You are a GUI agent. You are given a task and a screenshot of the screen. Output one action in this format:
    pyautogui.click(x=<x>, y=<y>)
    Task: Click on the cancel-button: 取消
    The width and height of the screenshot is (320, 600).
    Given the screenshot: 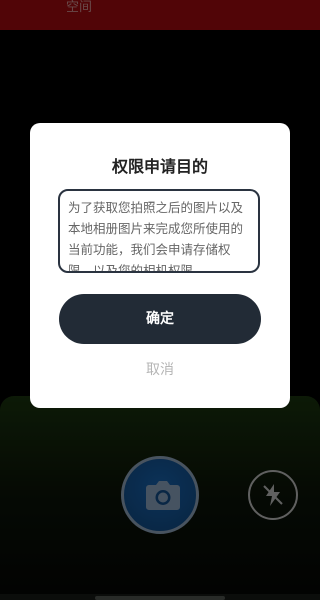 What is the action you would take?
    pyautogui.click(x=160, y=369)
    